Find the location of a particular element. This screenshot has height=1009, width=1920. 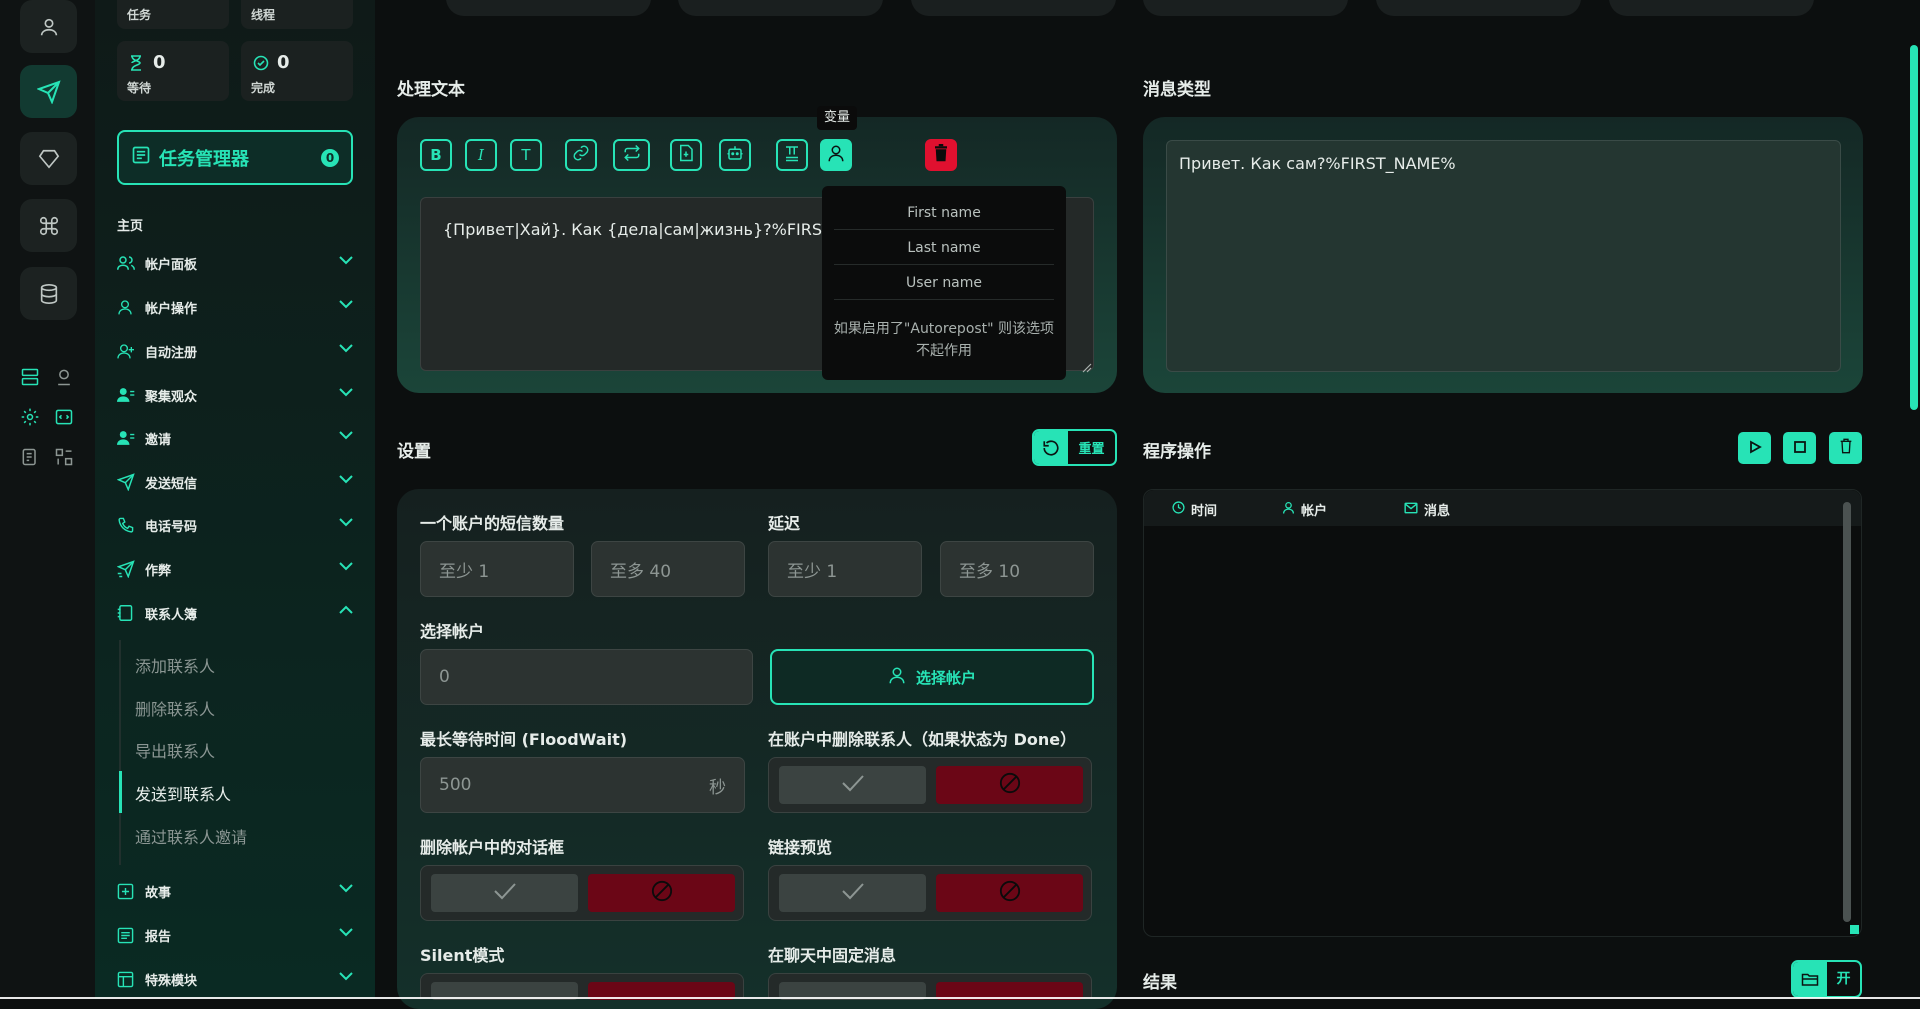

nav-contacts-book: 联系人簿 is located at coordinates (235, 613).